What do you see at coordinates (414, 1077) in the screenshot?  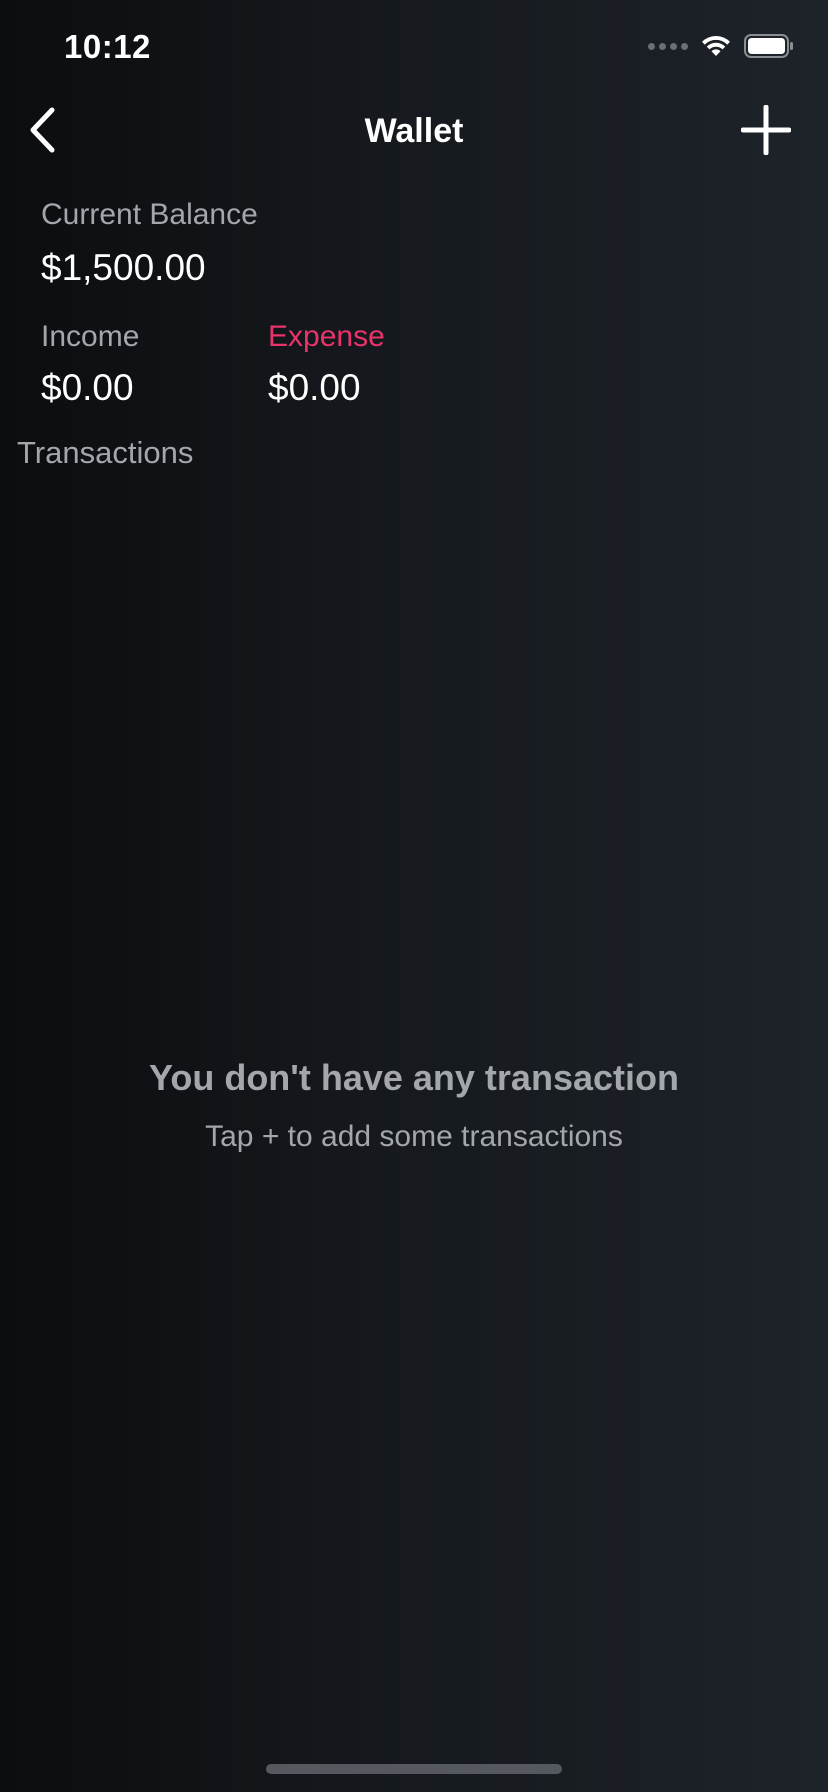 I see `empty-state-title: You don't have any transaction` at bounding box center [414, 1077].